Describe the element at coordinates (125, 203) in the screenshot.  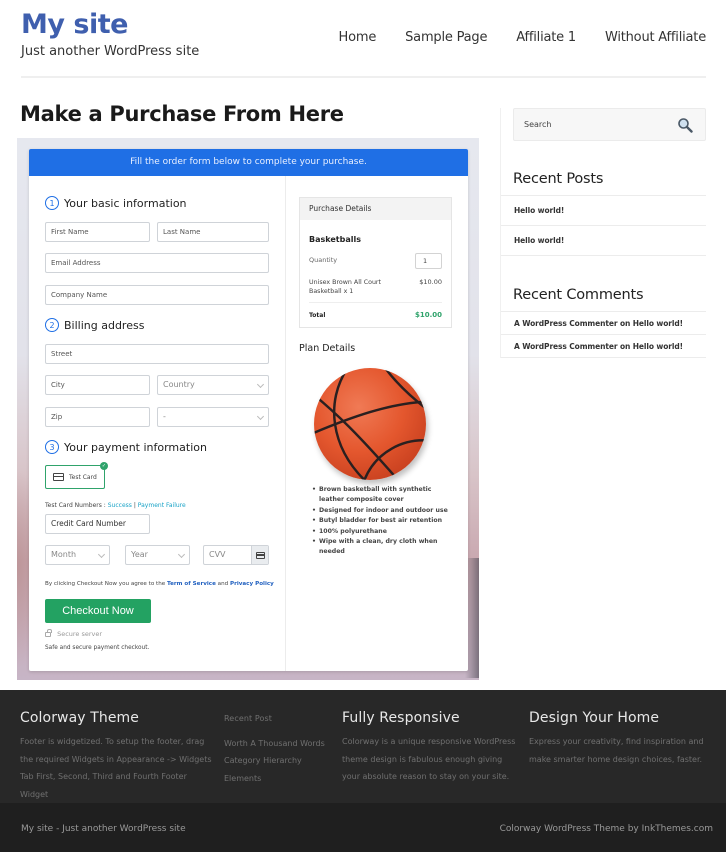
I see `step-label: Your basic information` at that location.